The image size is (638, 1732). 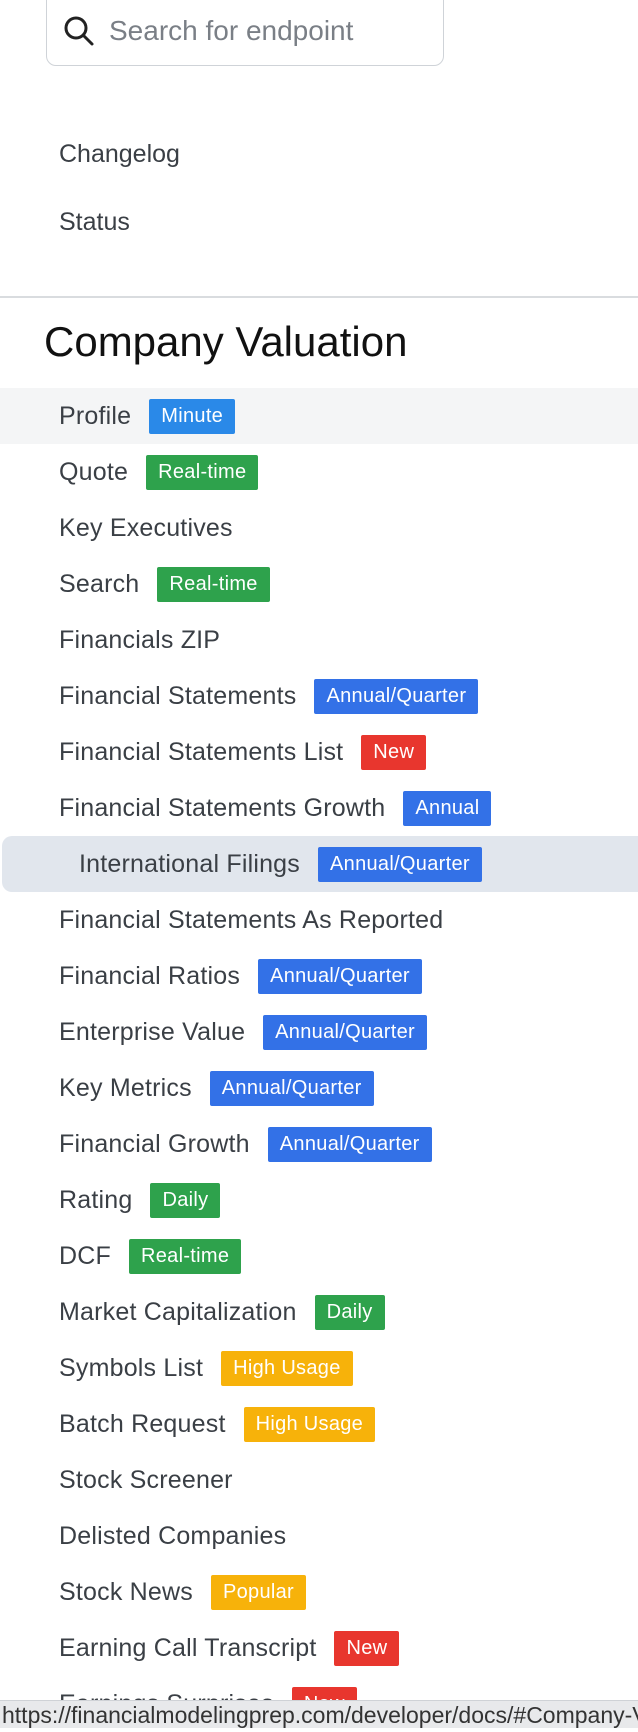 I want to click on nav-item-financial-statements: Financial Statements Annual/Quarter, so click(x=319, y=696).